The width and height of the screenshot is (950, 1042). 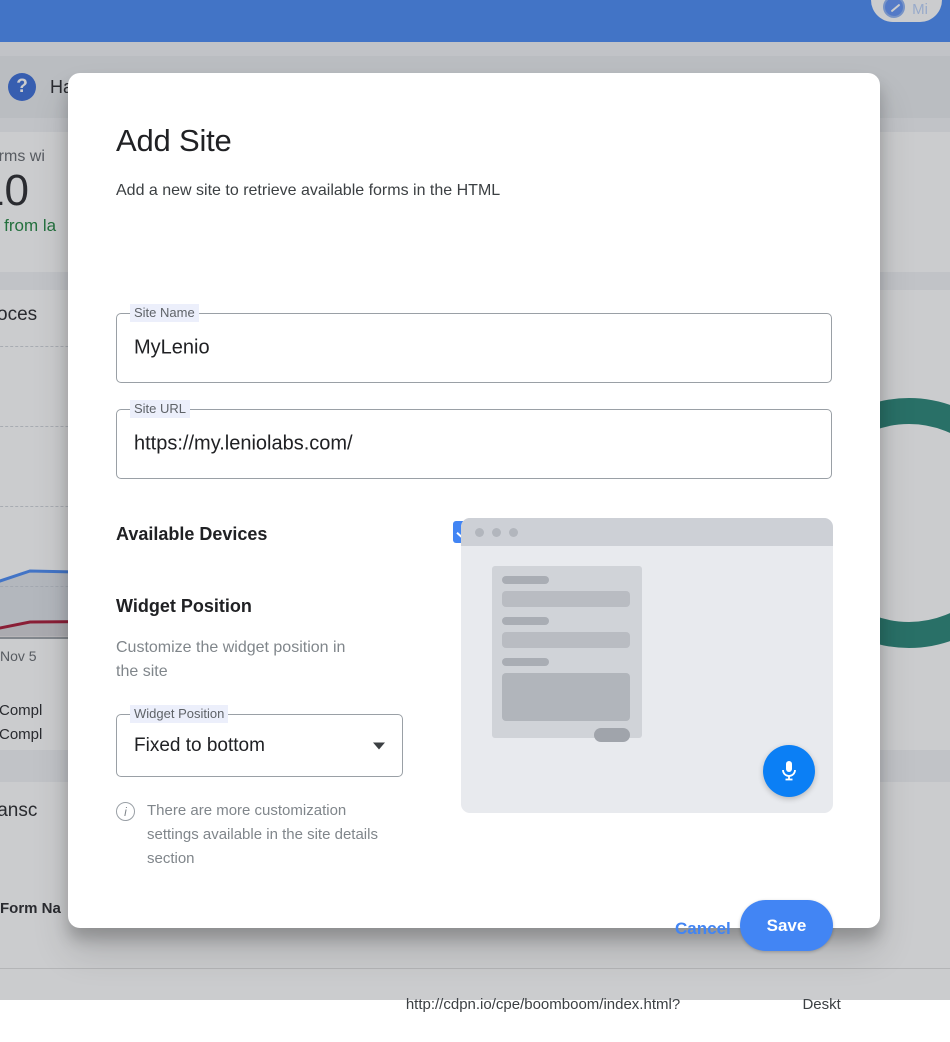 I want to click on dialog-title: Add Site, so click(x=174, y=140).